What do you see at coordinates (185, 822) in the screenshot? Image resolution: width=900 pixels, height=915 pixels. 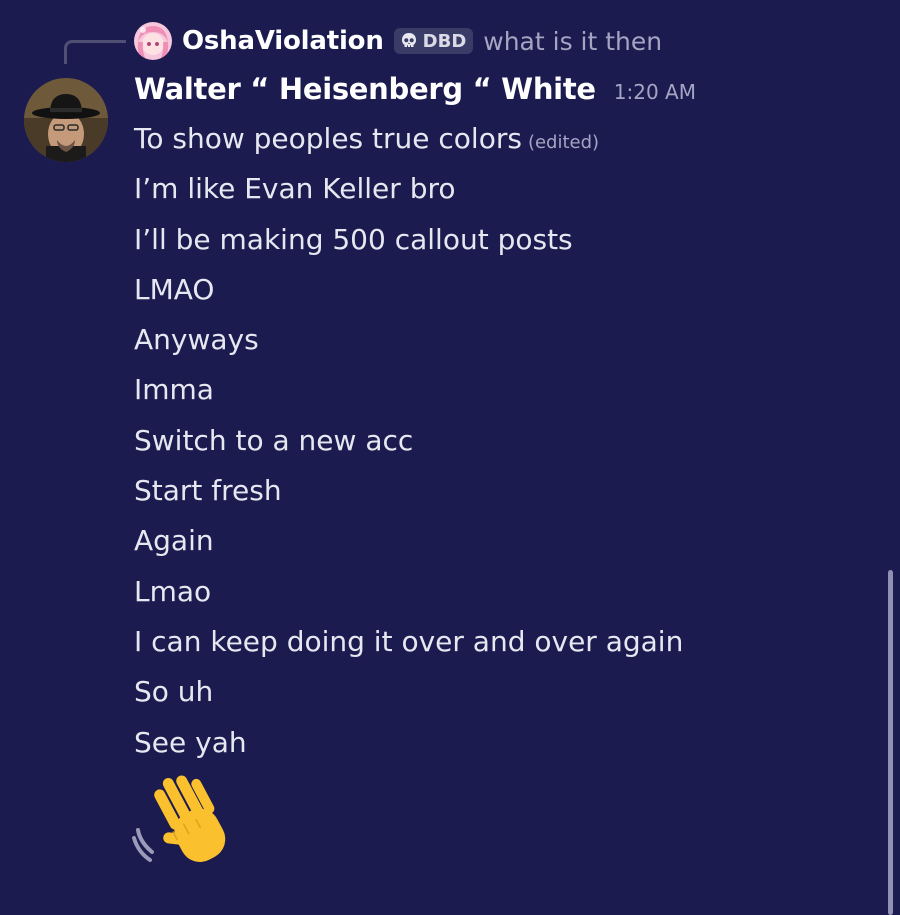 I see `waving-hand-icon` at bounding box center [185, 822].